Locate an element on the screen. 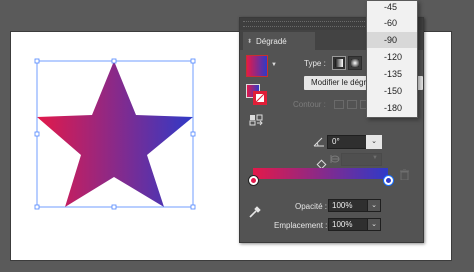 The image size is (474, 272). eyedropper-icon is located at coordinates (255, 212).